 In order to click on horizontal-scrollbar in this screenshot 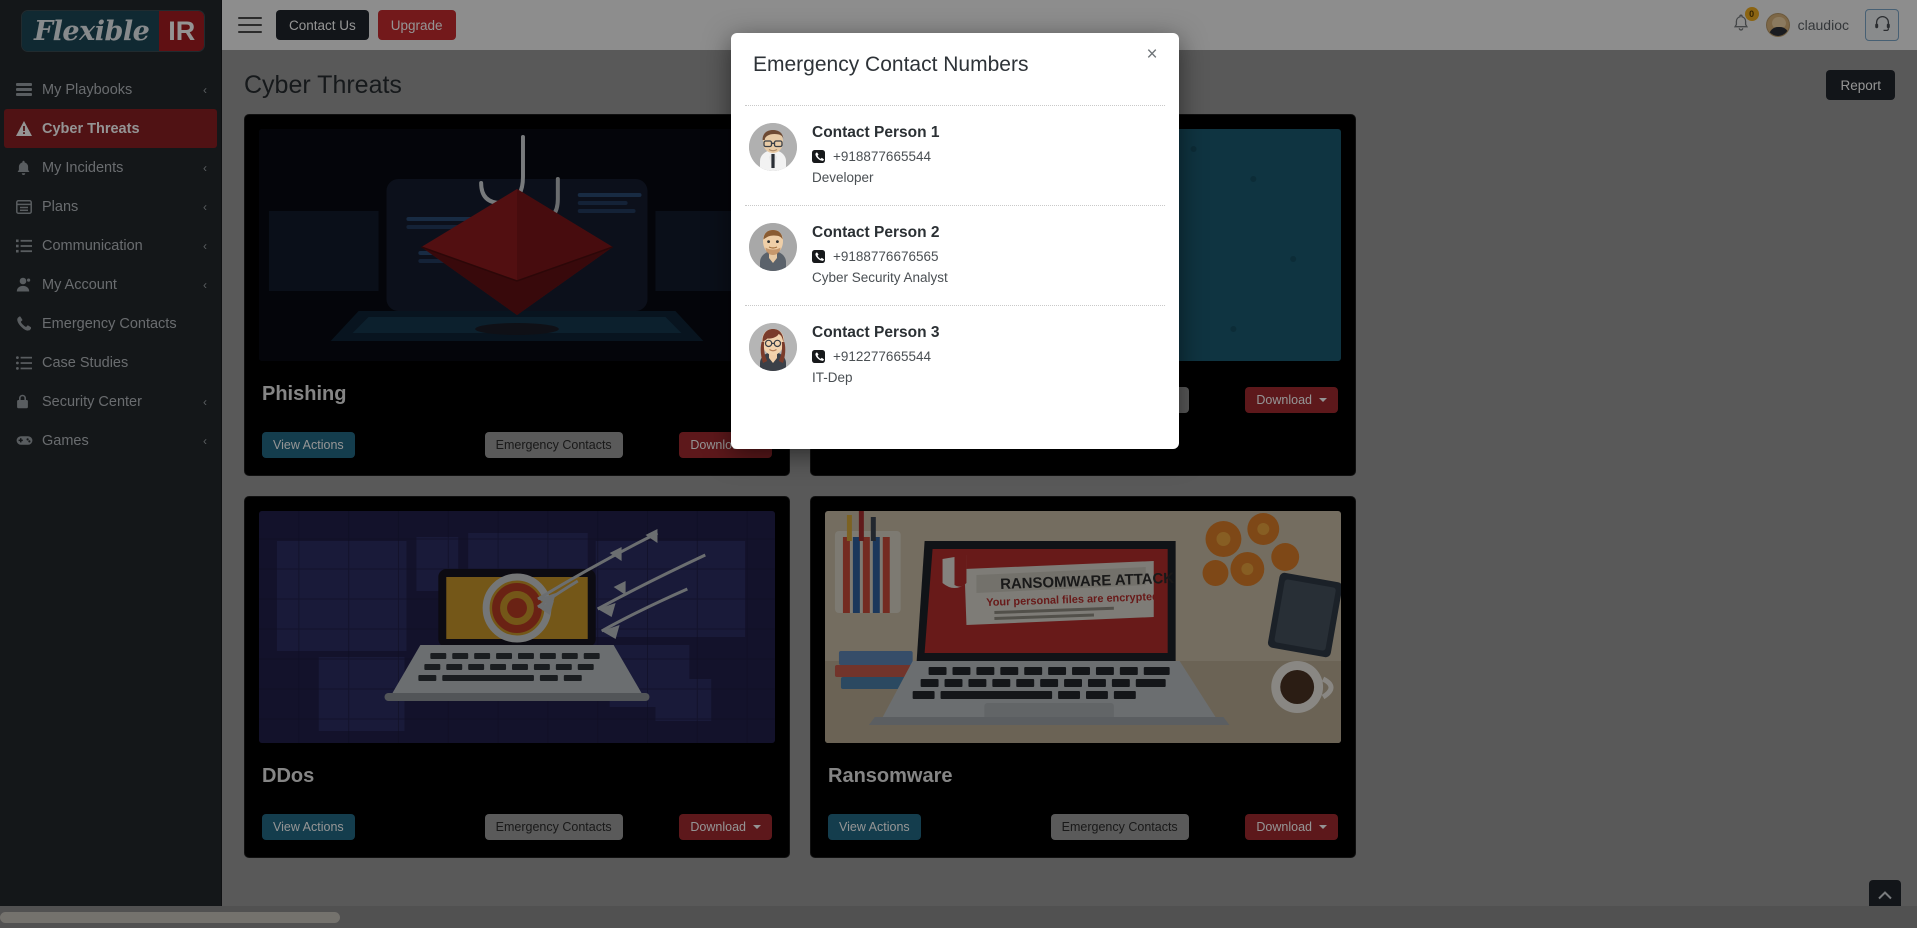, I will do `click(958, 917)`.